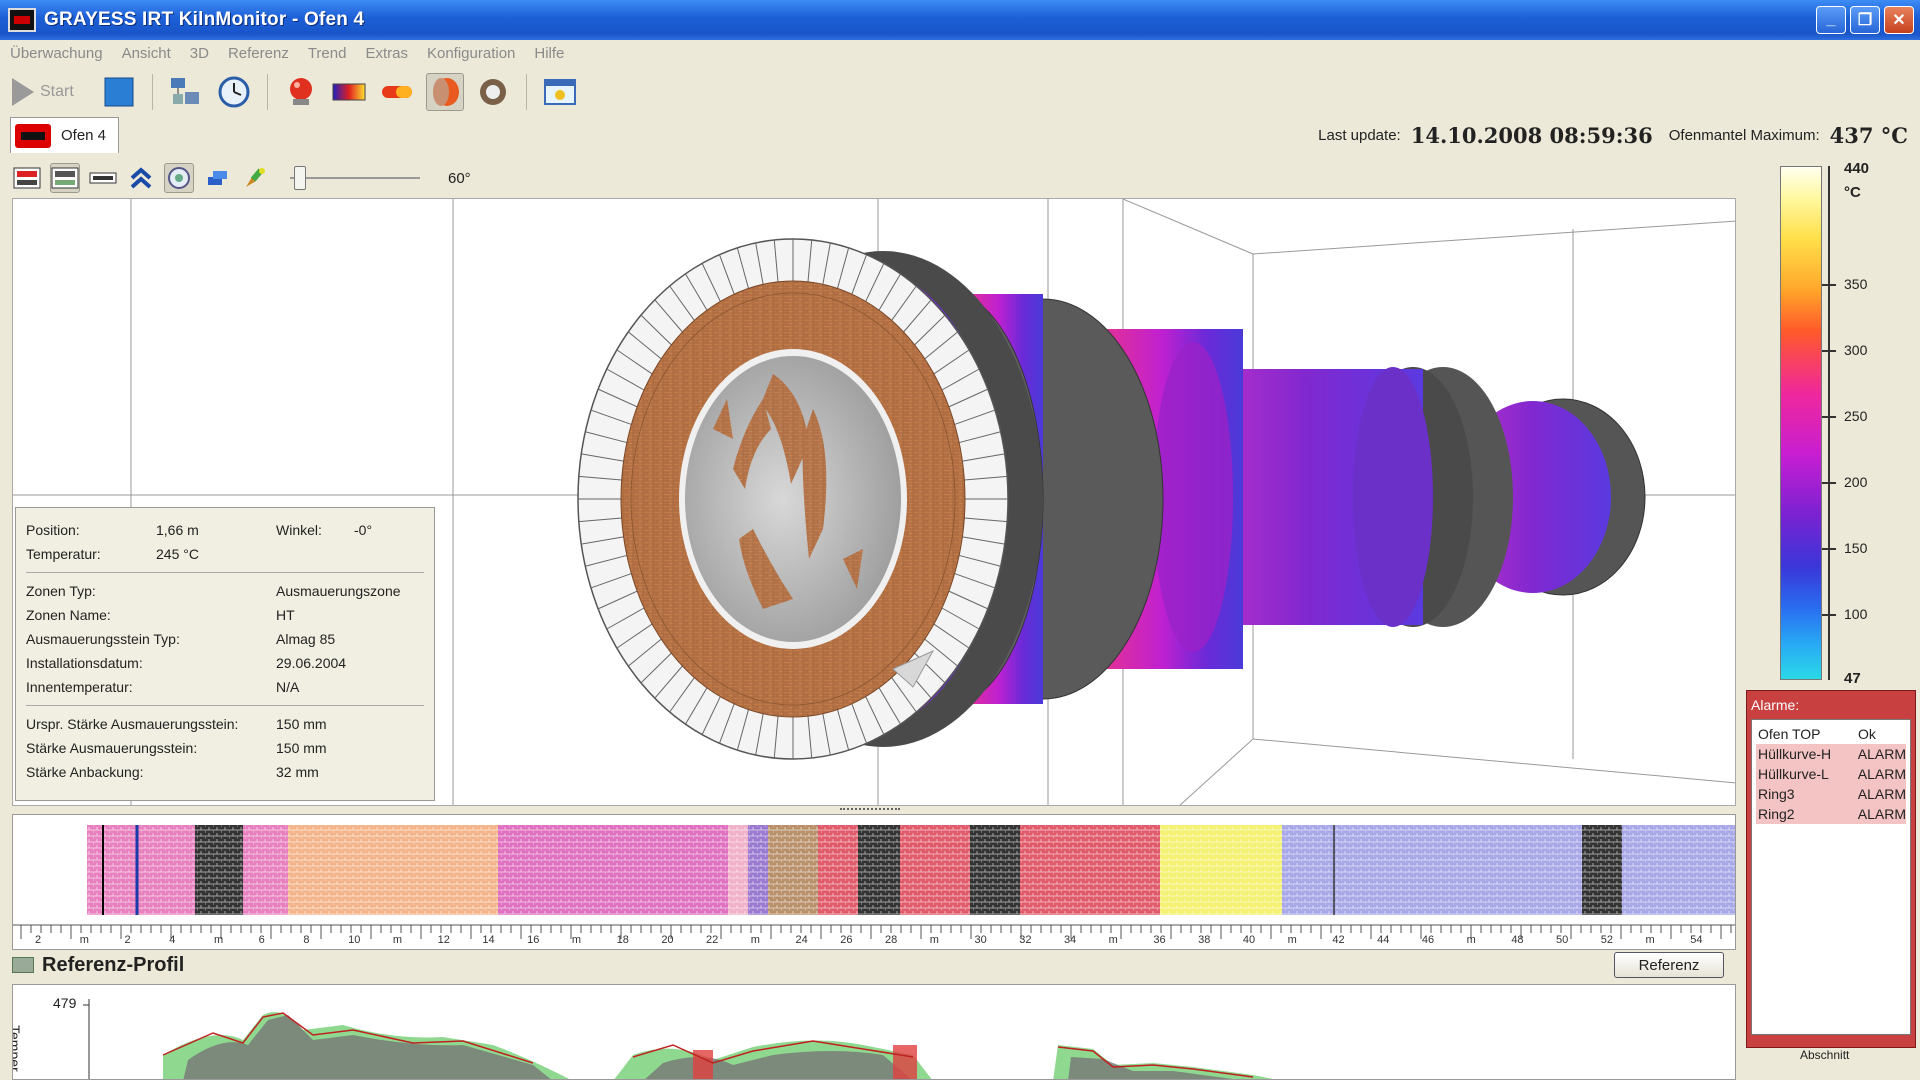 The height and width of the screenshot is (1080, 1920). Describe the element at coordinates (1856, 548) in the screenshot. I see `scale-tick-label: 150` at that location.